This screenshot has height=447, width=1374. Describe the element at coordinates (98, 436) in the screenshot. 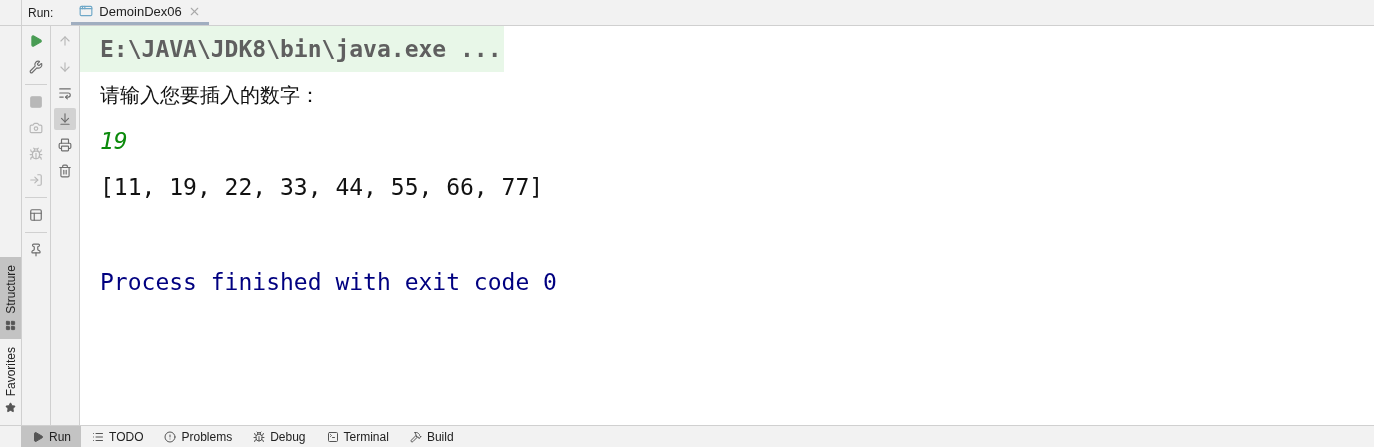

I see `list-icon` at that location.